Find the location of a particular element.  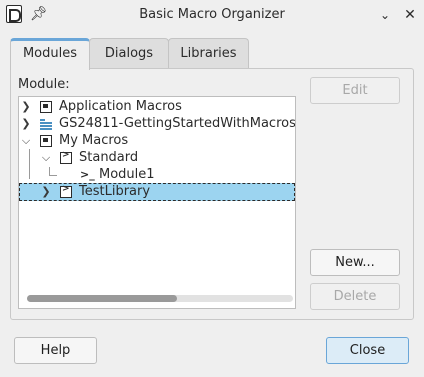

tree-item-label: My Macros is located at coordinates (94, 140).